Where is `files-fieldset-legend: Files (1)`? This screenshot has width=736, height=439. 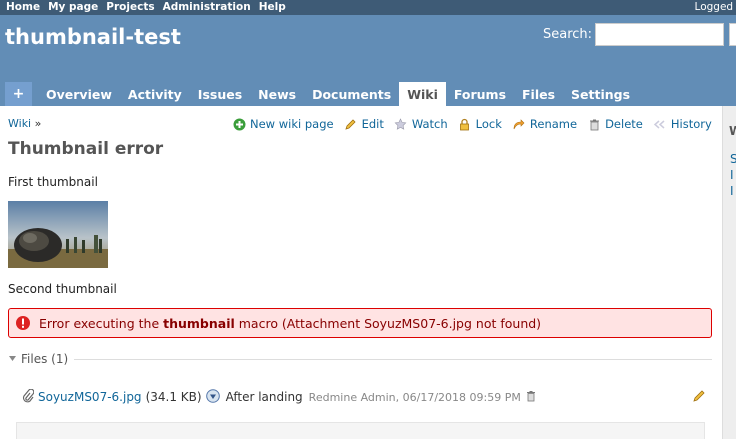 files-fieldset-legend: Files (1) is located at coordinates (360, 359).